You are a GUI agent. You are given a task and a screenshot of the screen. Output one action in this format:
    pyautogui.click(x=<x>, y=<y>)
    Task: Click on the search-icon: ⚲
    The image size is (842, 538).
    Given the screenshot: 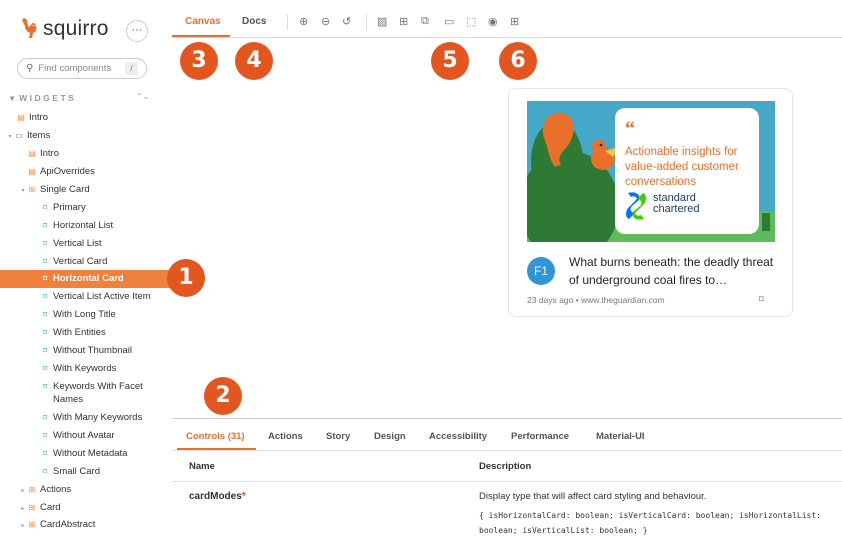 What is the action you would take?
    pyautogui.click(x=30, y=68)
    